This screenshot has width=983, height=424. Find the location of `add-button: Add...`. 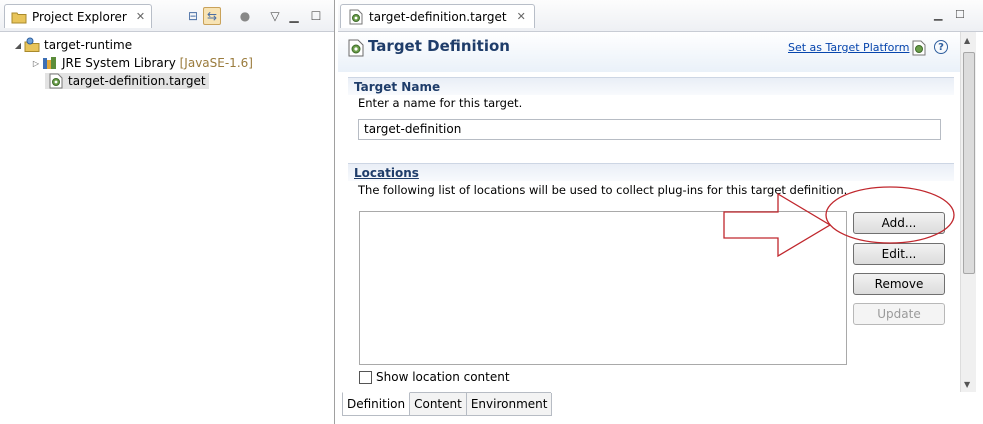

add-button: Add... is located at coordinates (899, 223).